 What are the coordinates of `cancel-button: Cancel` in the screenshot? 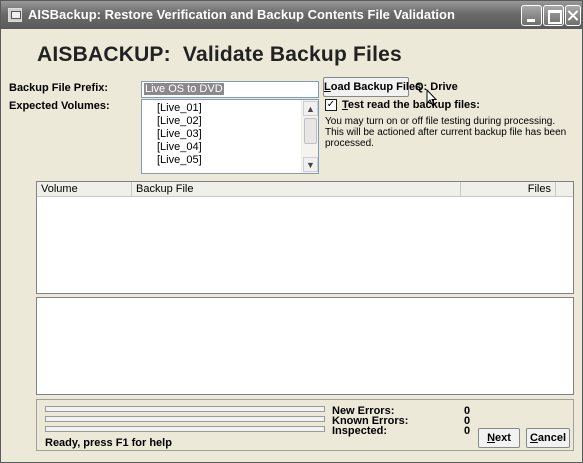 It's located at (548, 438).